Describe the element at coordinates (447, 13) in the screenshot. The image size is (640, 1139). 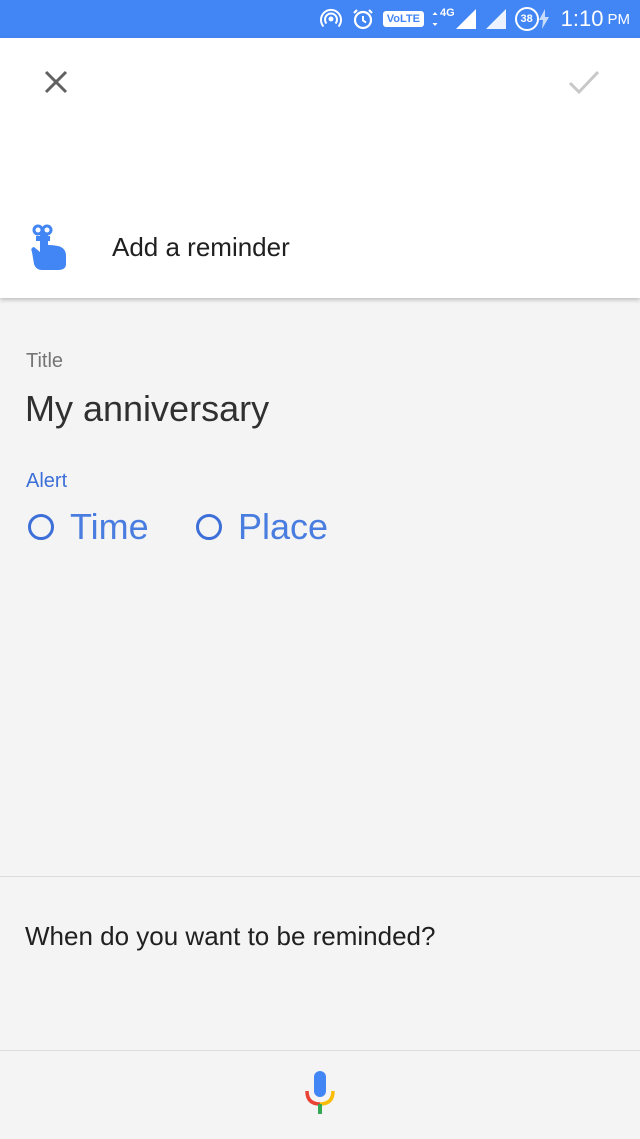
I see `network-type: 4G` at that location.